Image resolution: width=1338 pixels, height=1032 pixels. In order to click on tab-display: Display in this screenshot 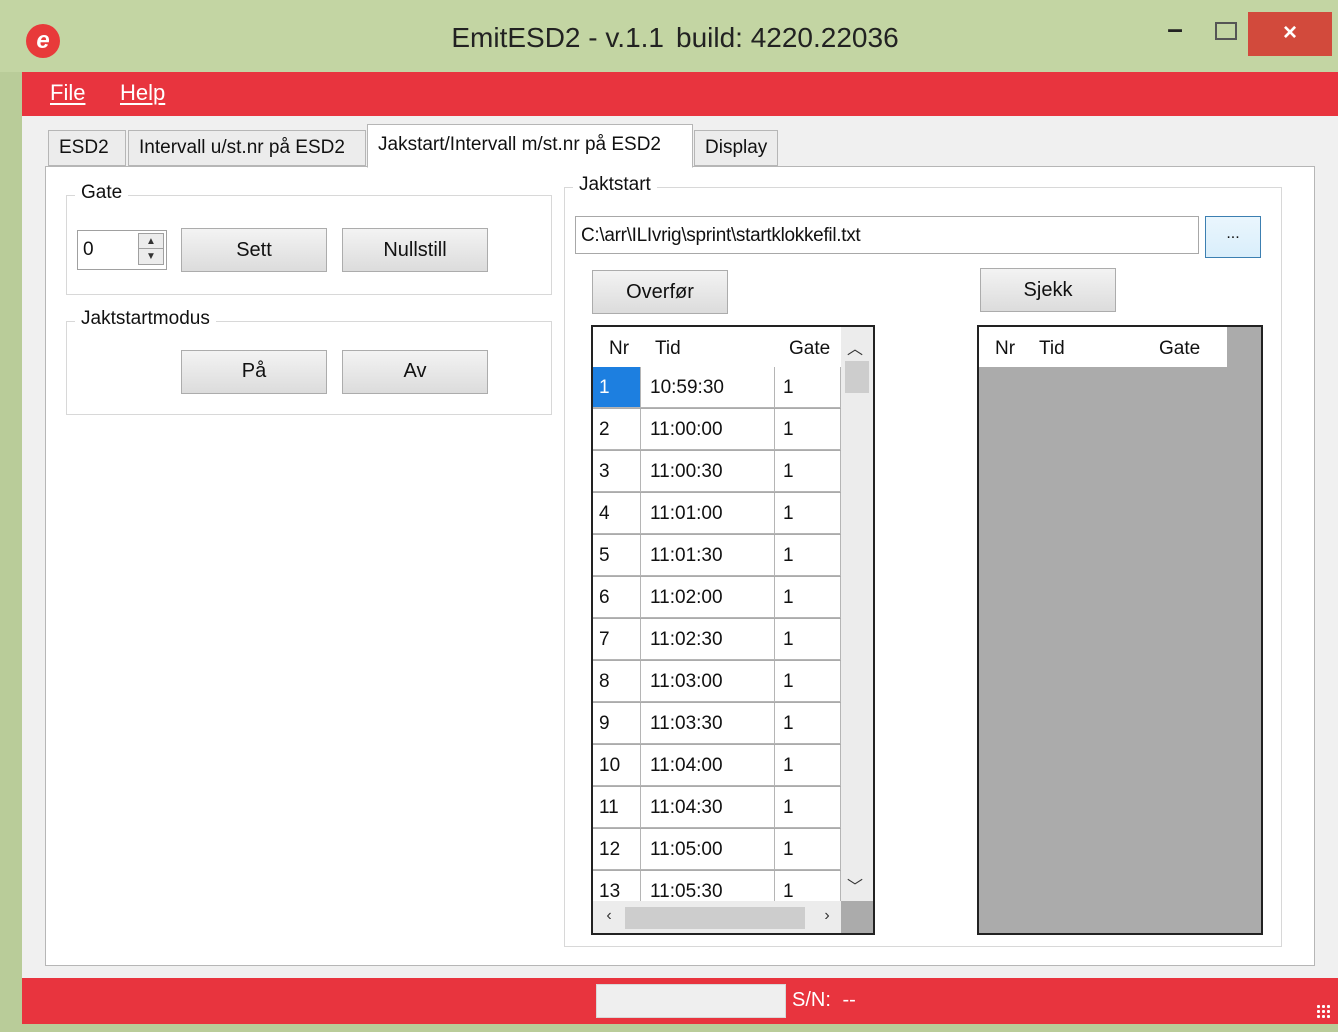, I will do `click(736, 148)`.